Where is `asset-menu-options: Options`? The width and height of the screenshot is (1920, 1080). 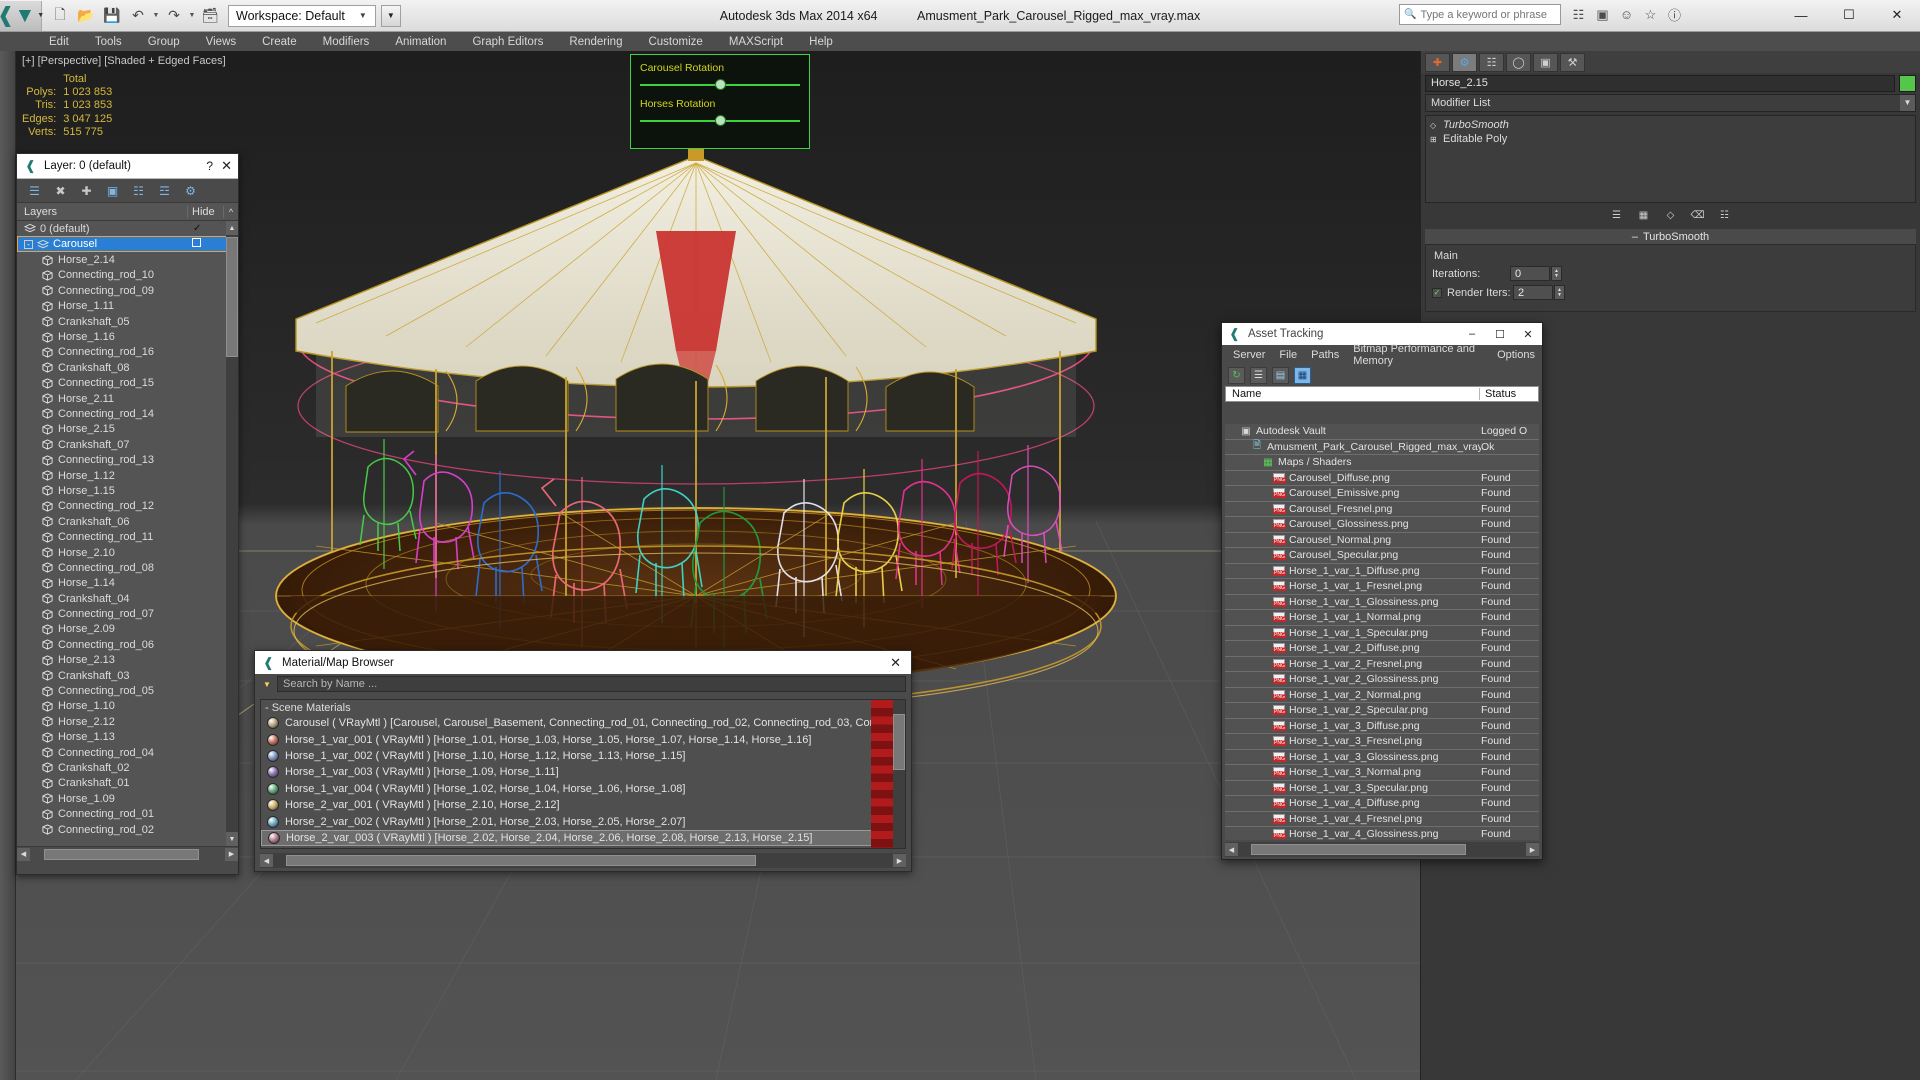
asset-menu-options: Options is located at coordinates (1516, 355).